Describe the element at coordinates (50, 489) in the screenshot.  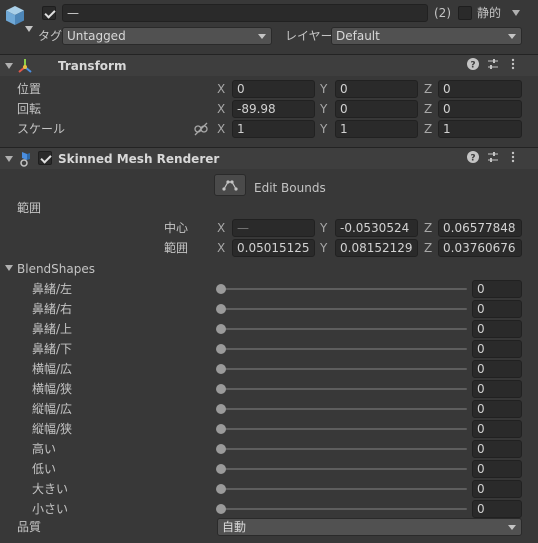
I see `blendshape-label: 大きい` at that location.